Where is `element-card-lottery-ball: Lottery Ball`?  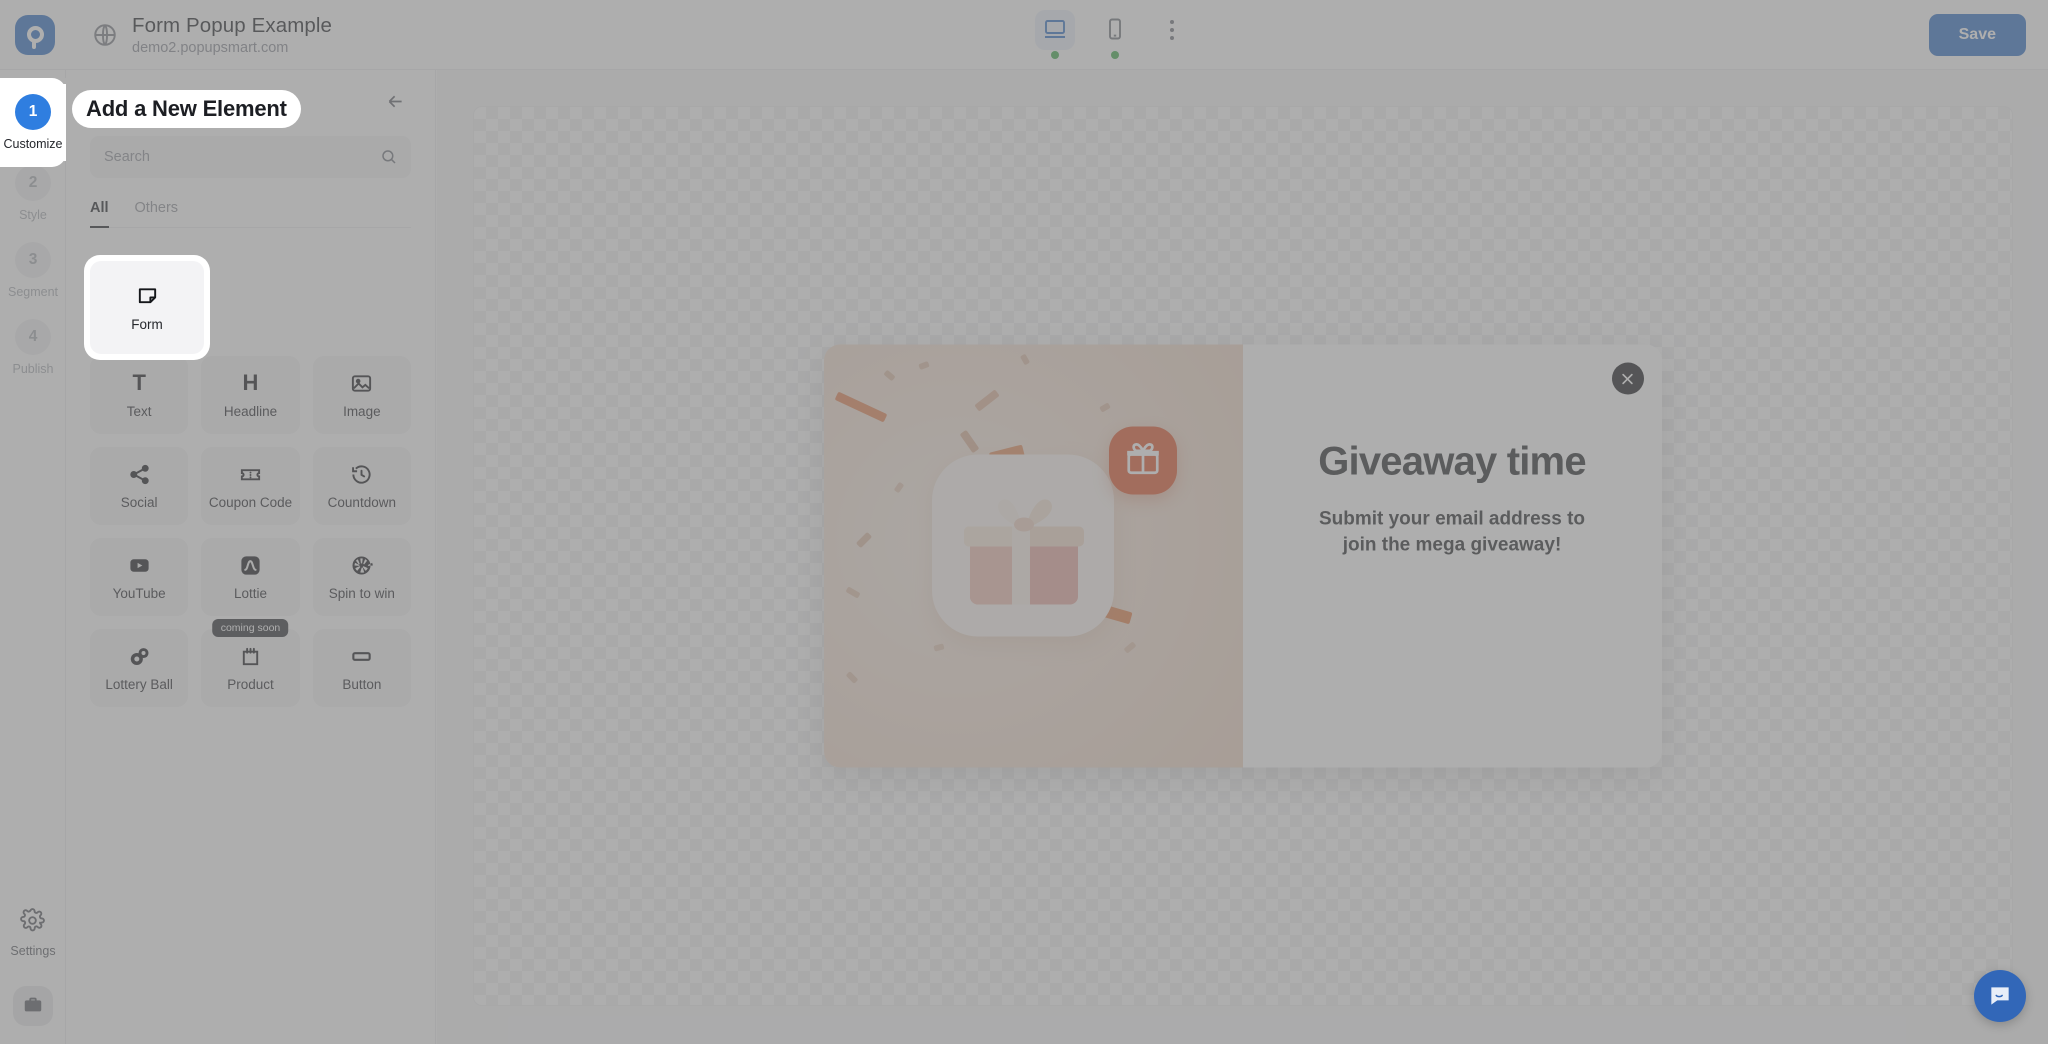
element-card-lottery-ball: Lottery Ball is located at coordinates (139, 668).